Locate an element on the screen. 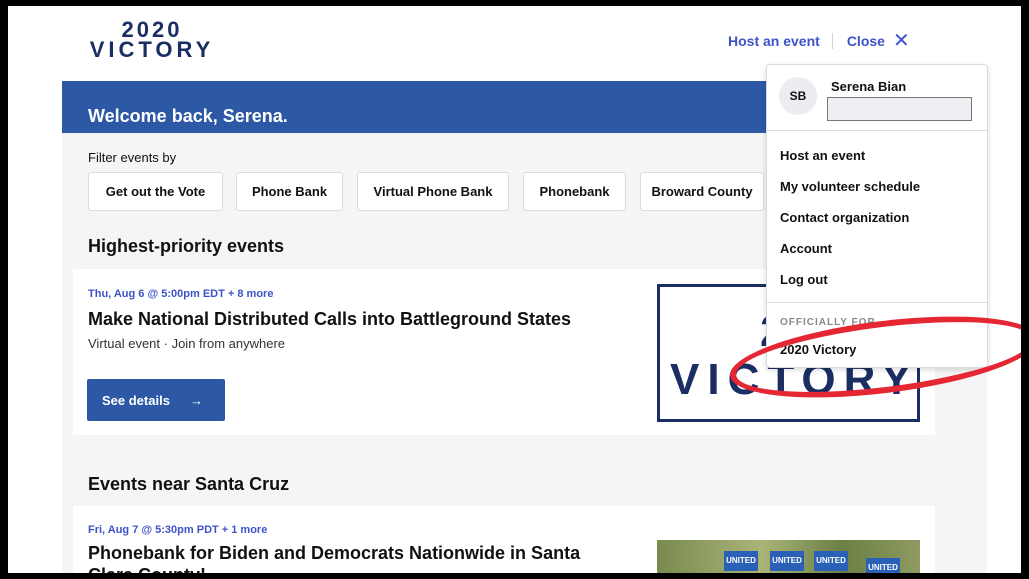  priority-heading: Highest-priority events is located at coordinates (186, 246).